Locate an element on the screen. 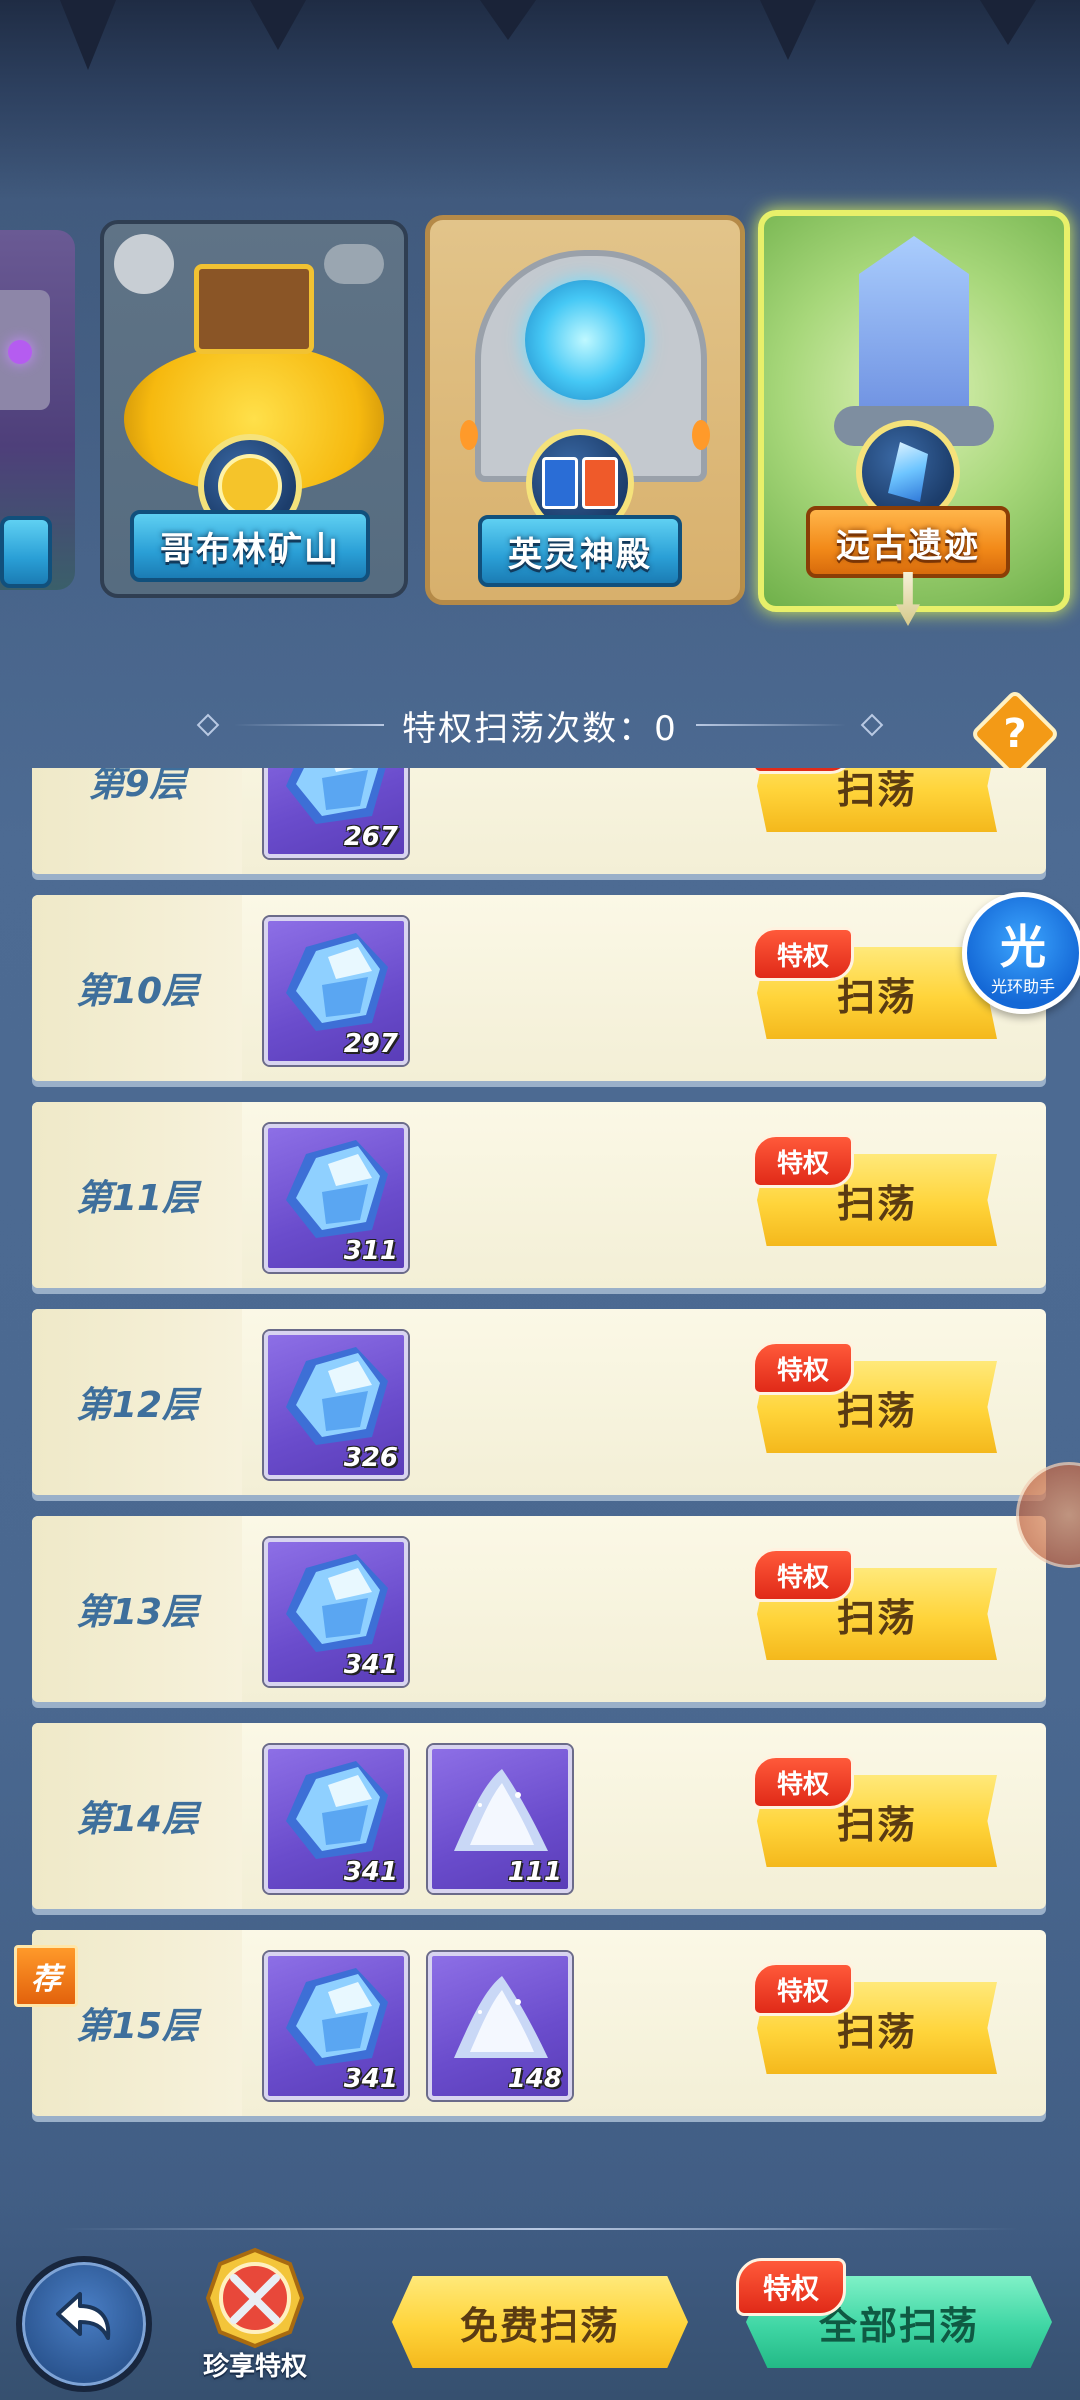 The image size is (1080, 2400). reward-count: 297 is located at coordinates (370, 1044).